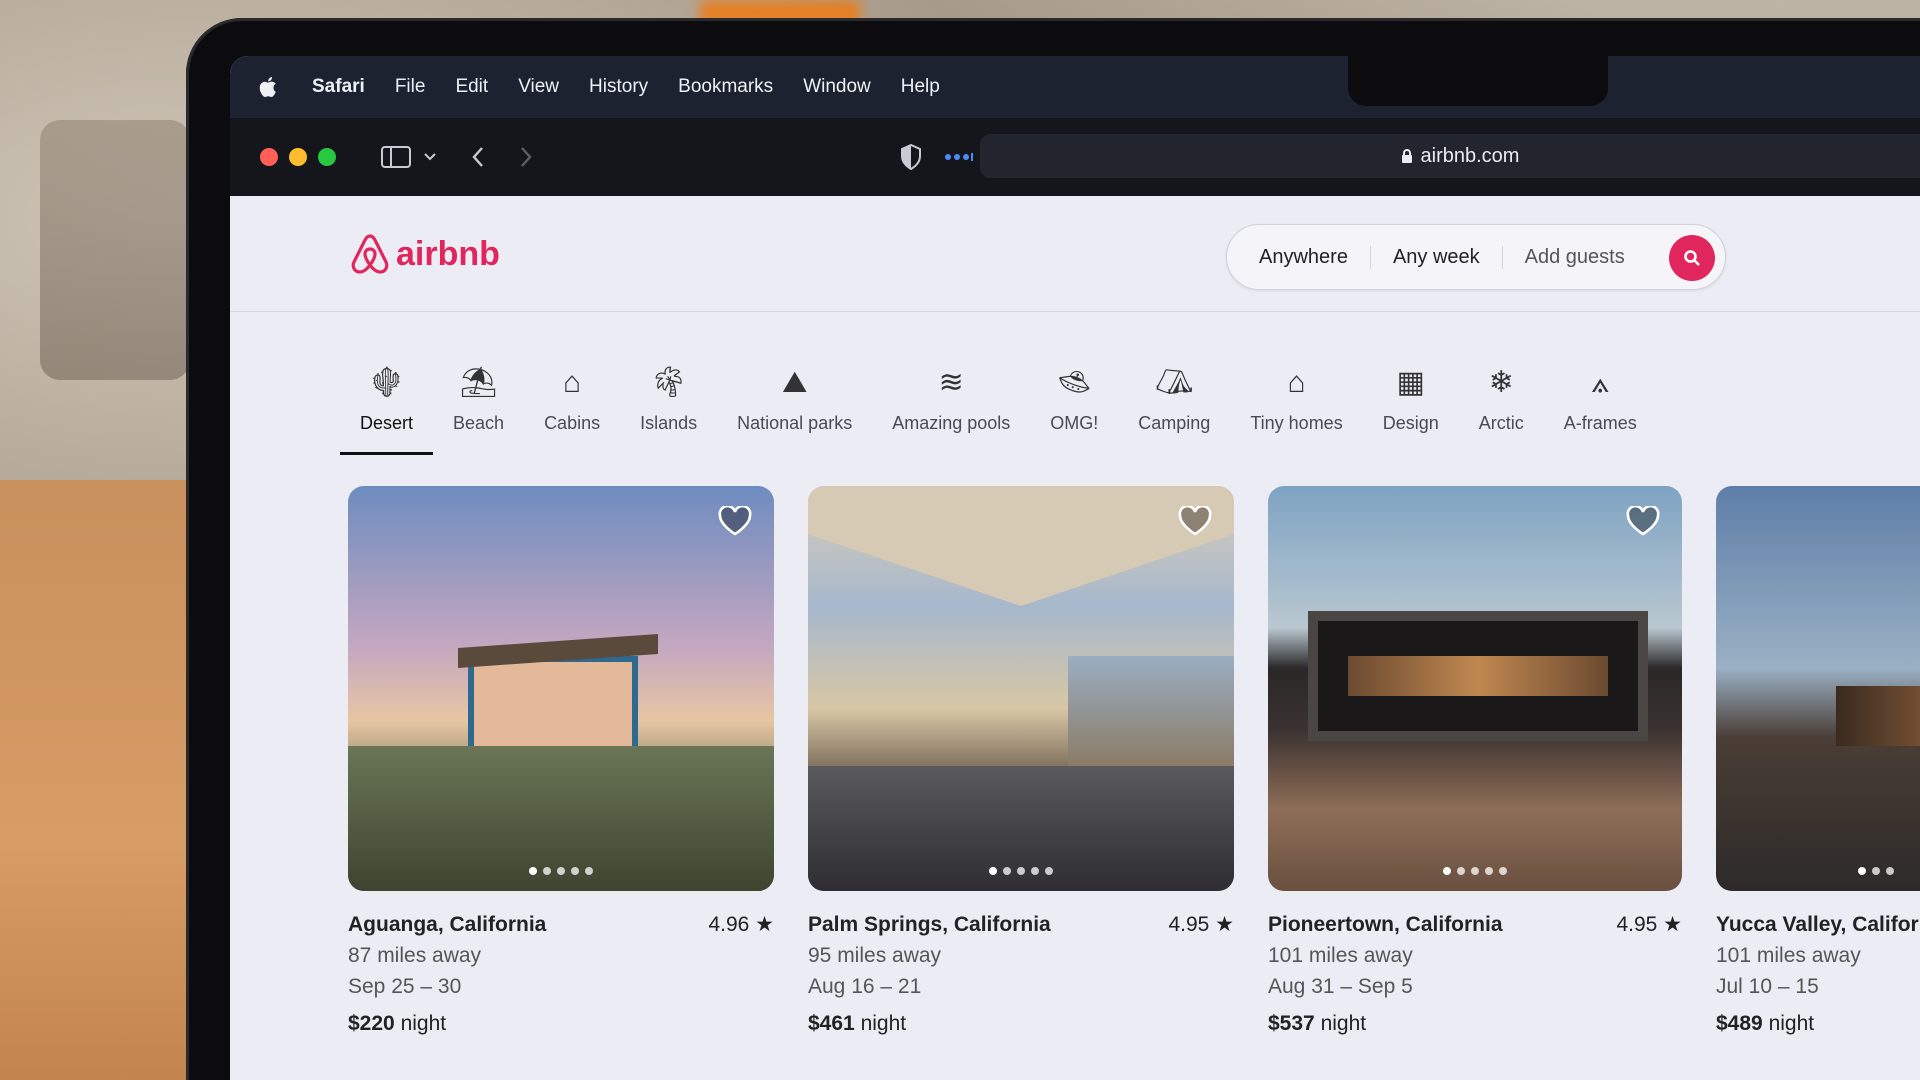 The width and height of the screenshot is (1920, 1080). Describe the element at coordinates (471, 87) in the screenshot. I see `menu-edit: Edit` at that location.